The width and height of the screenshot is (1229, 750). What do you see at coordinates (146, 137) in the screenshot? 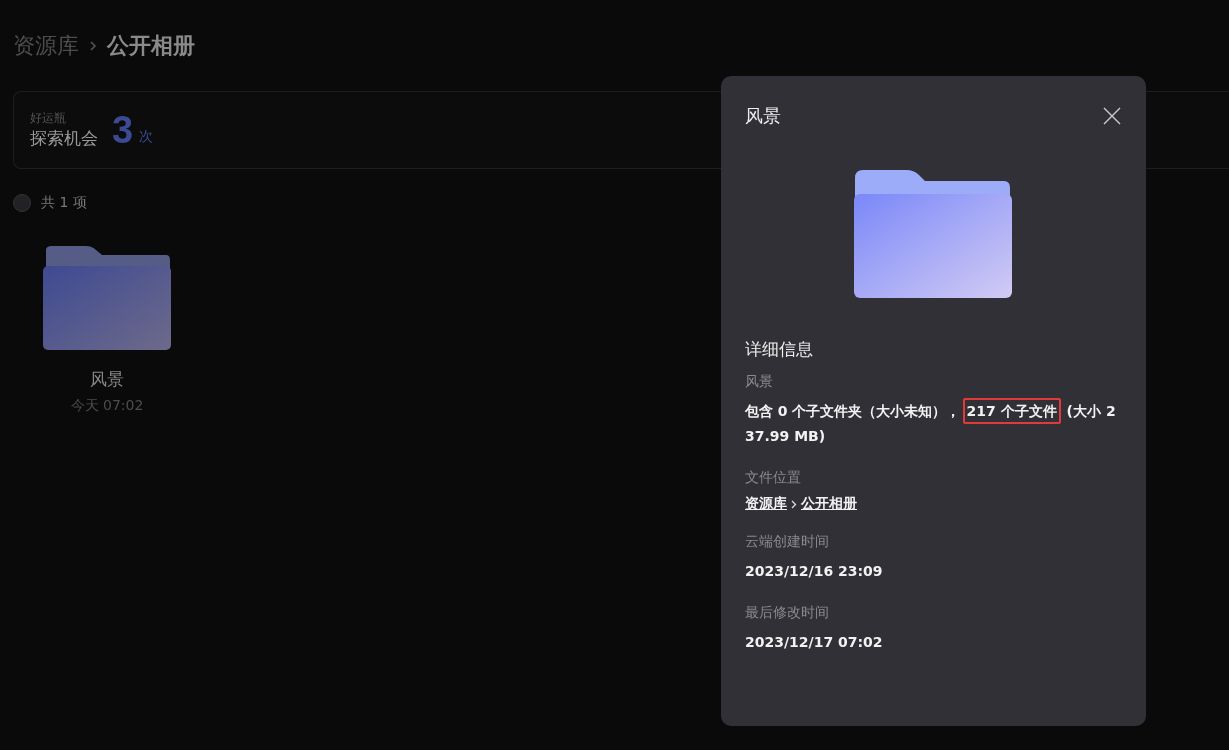
I see `count-unit: 次` at bounding box center [146, 137].